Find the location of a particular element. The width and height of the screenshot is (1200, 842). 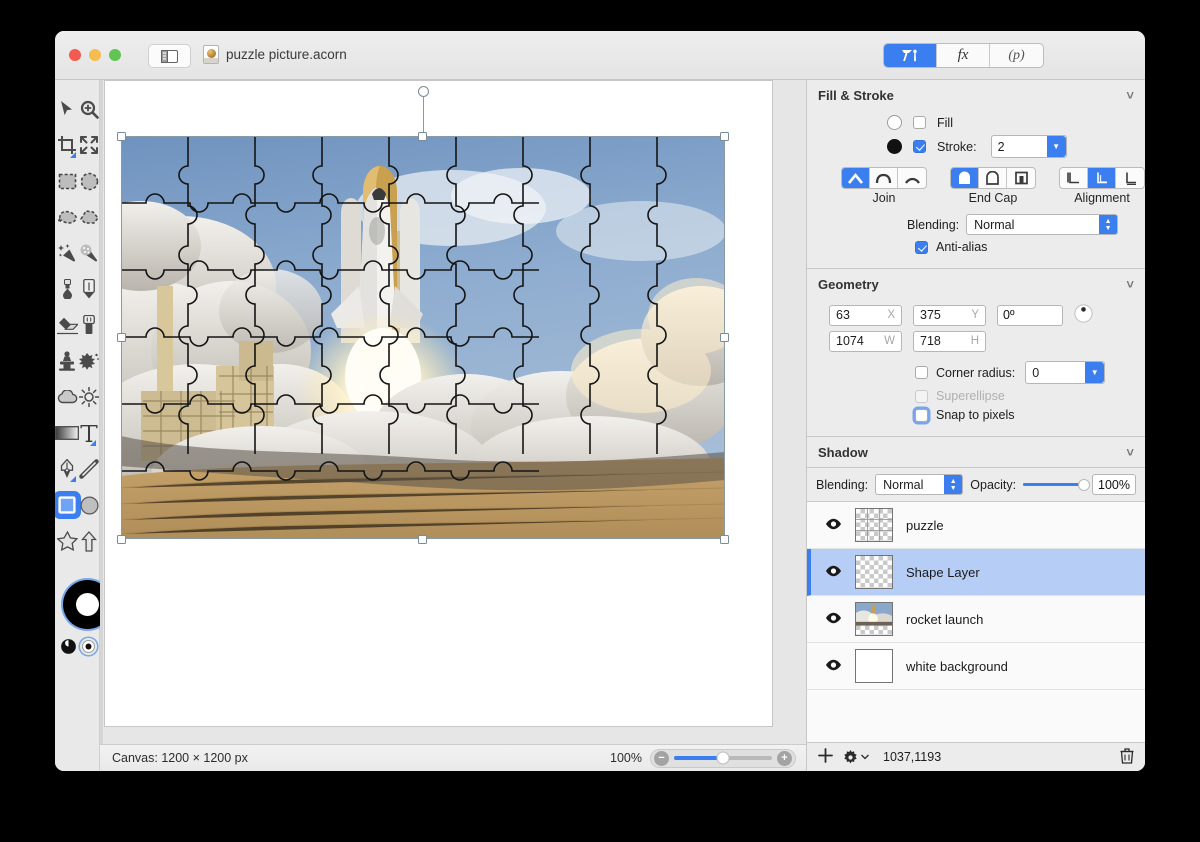

layer-settings-button is located at coordinates (856, 757).